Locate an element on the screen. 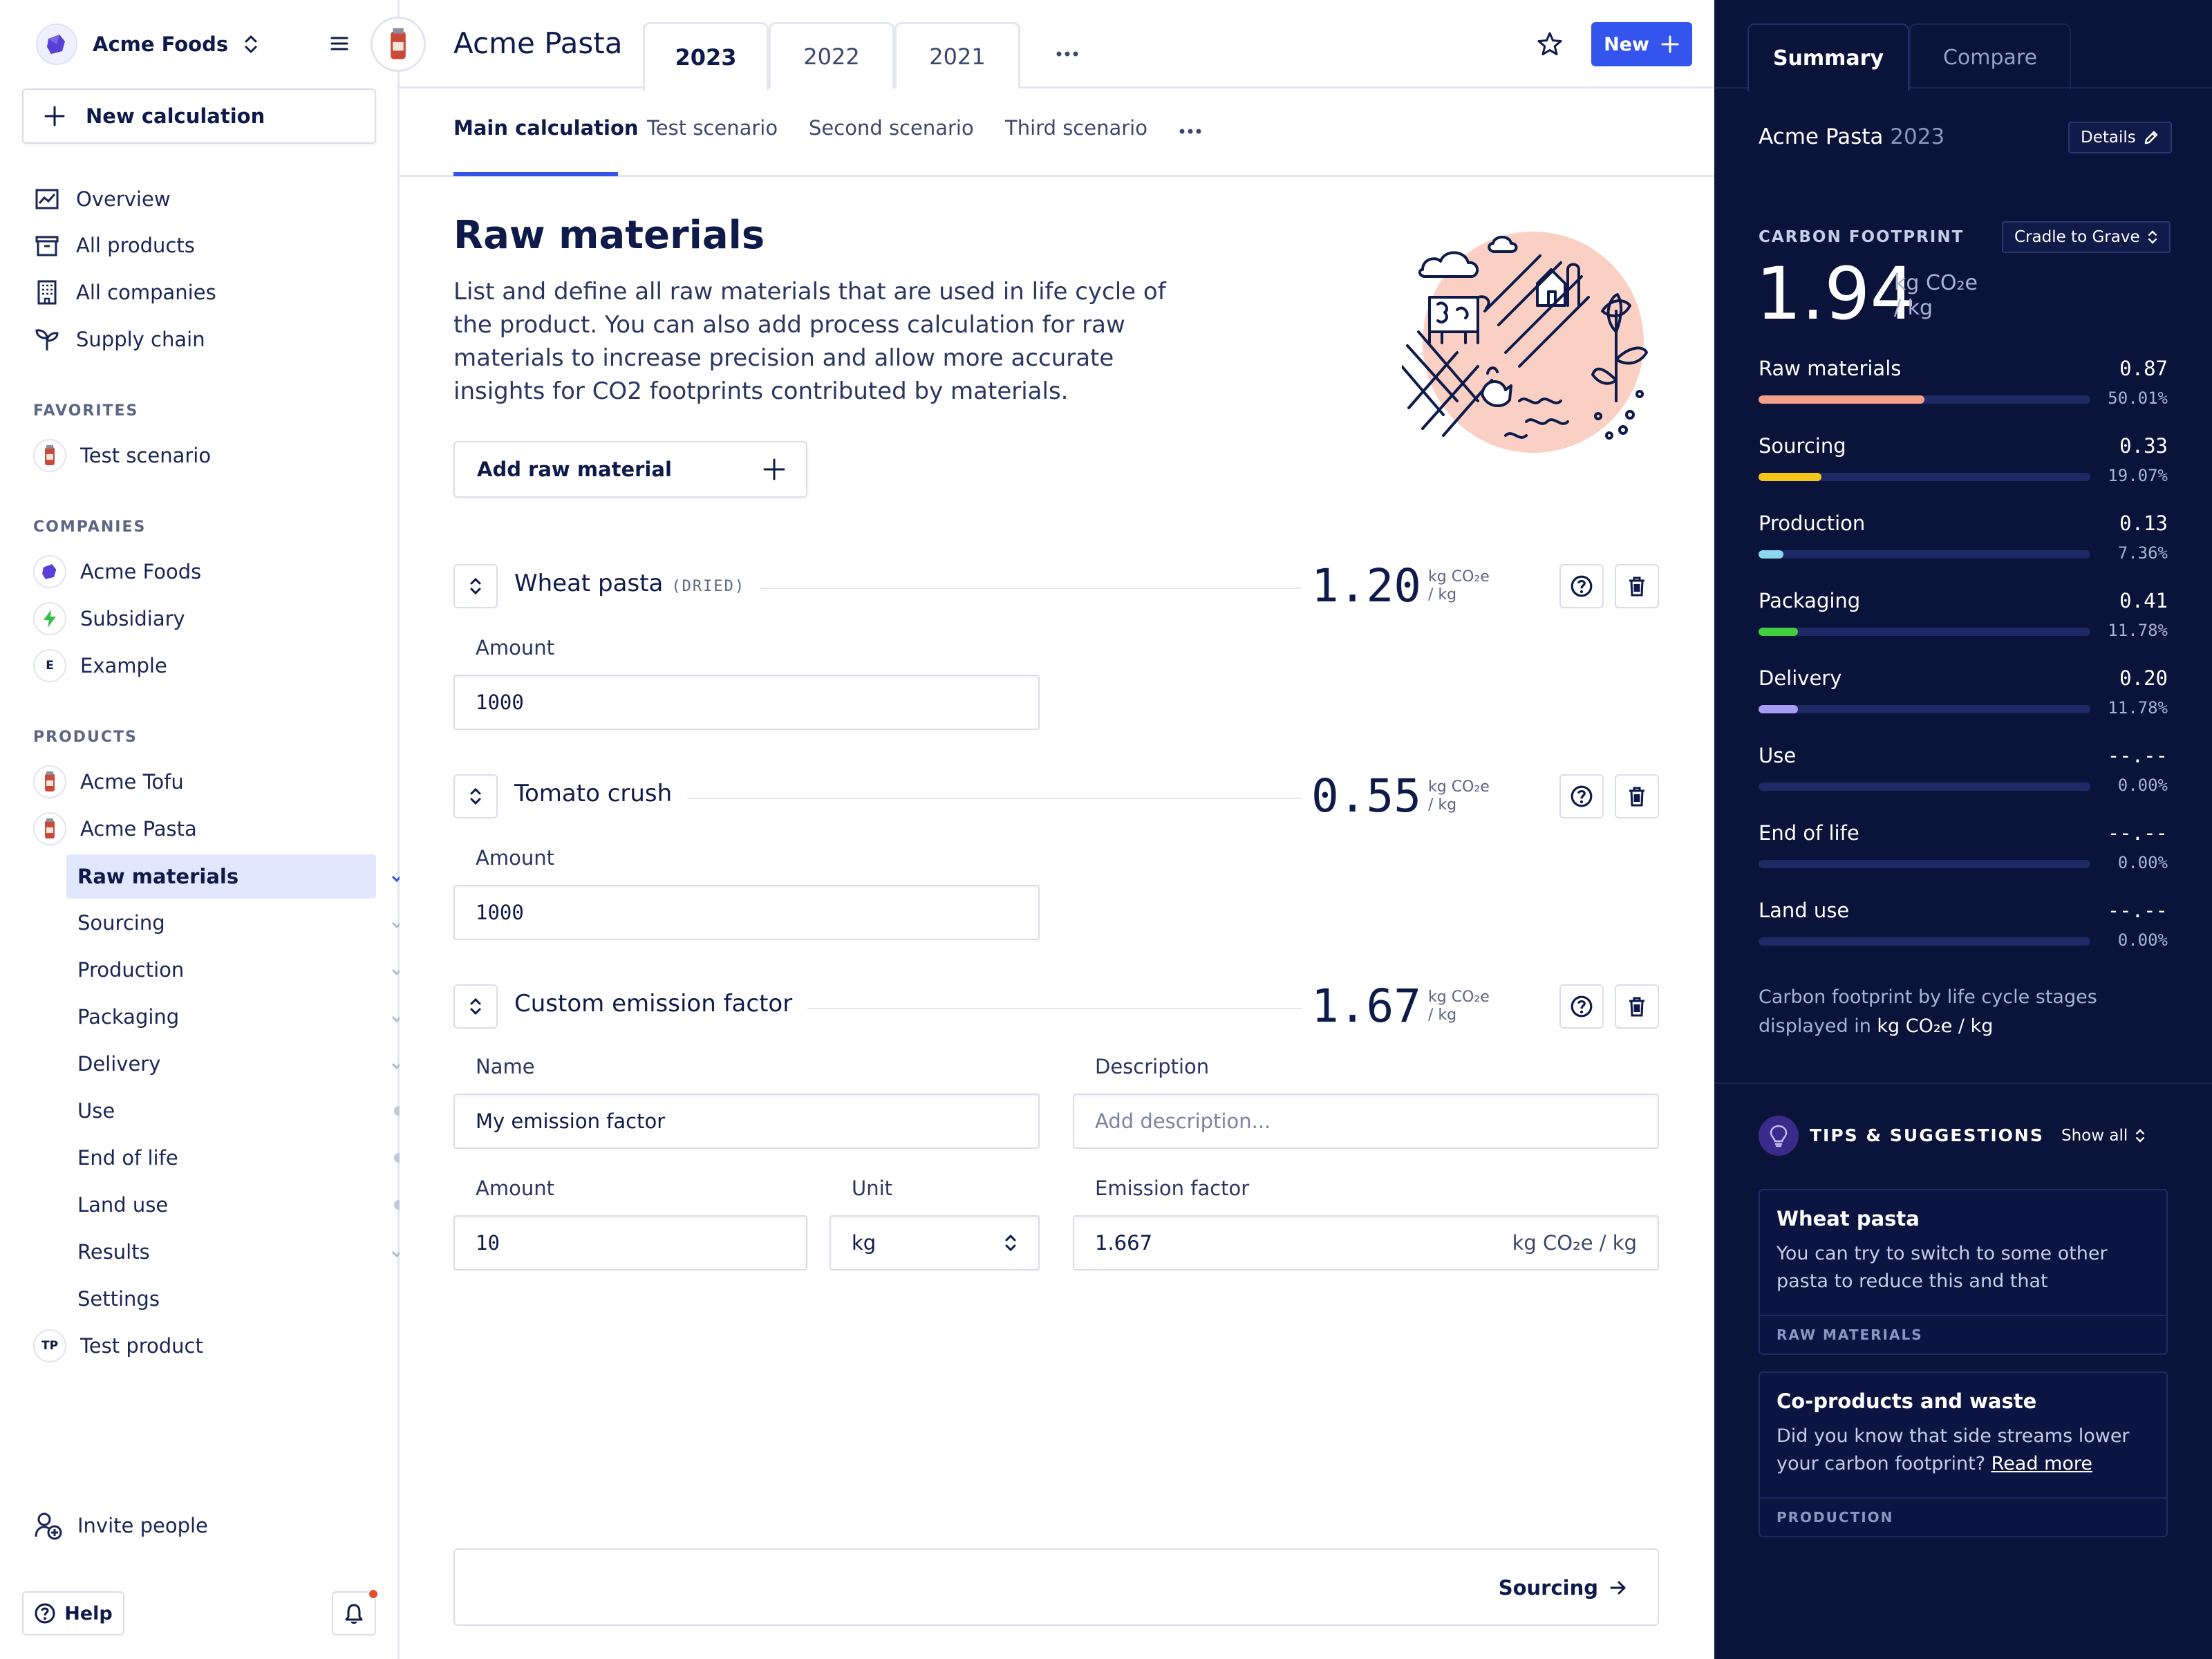  product-avatar is located at coordinates (398, 44).